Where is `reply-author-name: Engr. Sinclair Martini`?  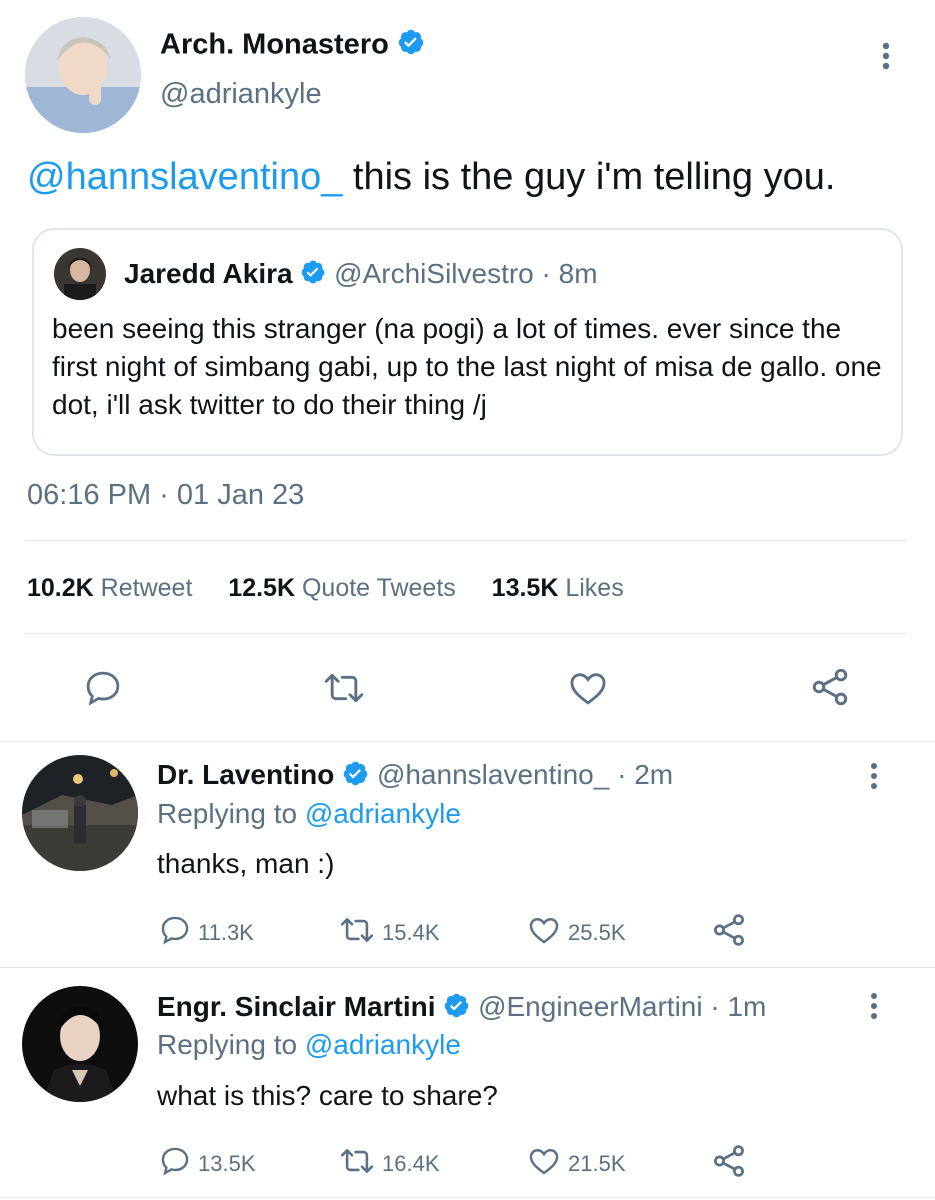
reply-author-name: Engr. Sinclair Martini is located at coordinates (296, 1006).